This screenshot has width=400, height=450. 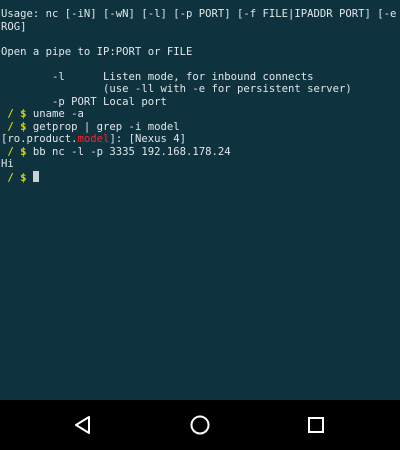 I want to click on grep-match-highlight: model, so click(x=93, y=139).